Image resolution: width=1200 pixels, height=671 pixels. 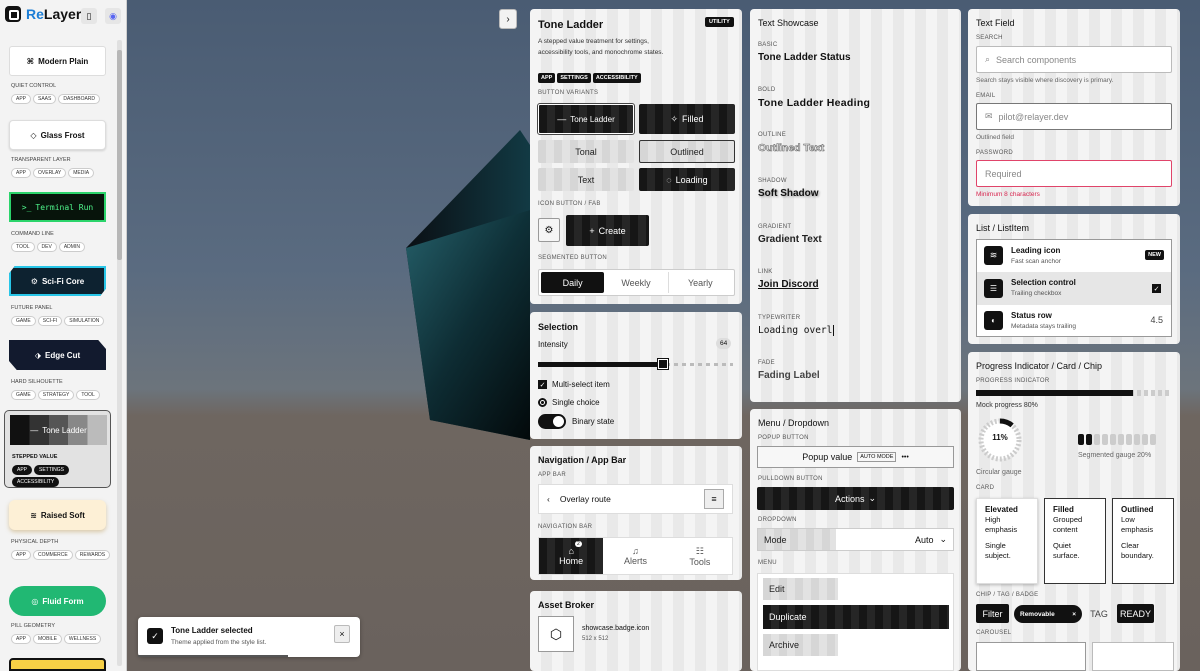 What do you see at coordinates (548, 499) in the screenshot?
I see `back-arrow-icon: ‹` at bounding box center [548, 499].